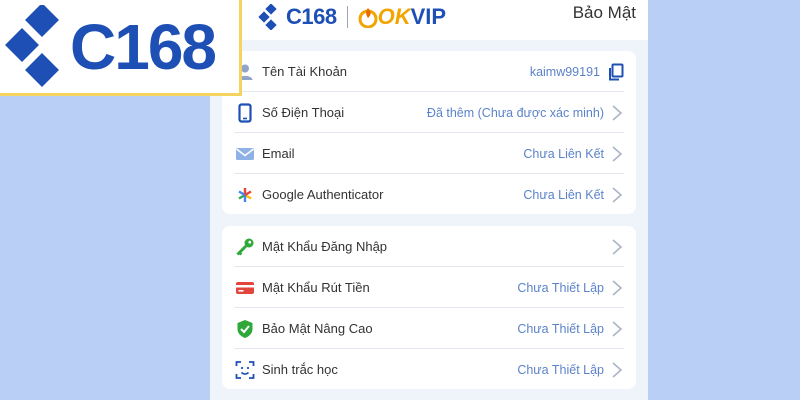 This screenshot has height=400, width=800. What do you see at coordinates (311, 16) in the screenshot?
I see `brand-c168: C168` at bounding box center [311, 16].